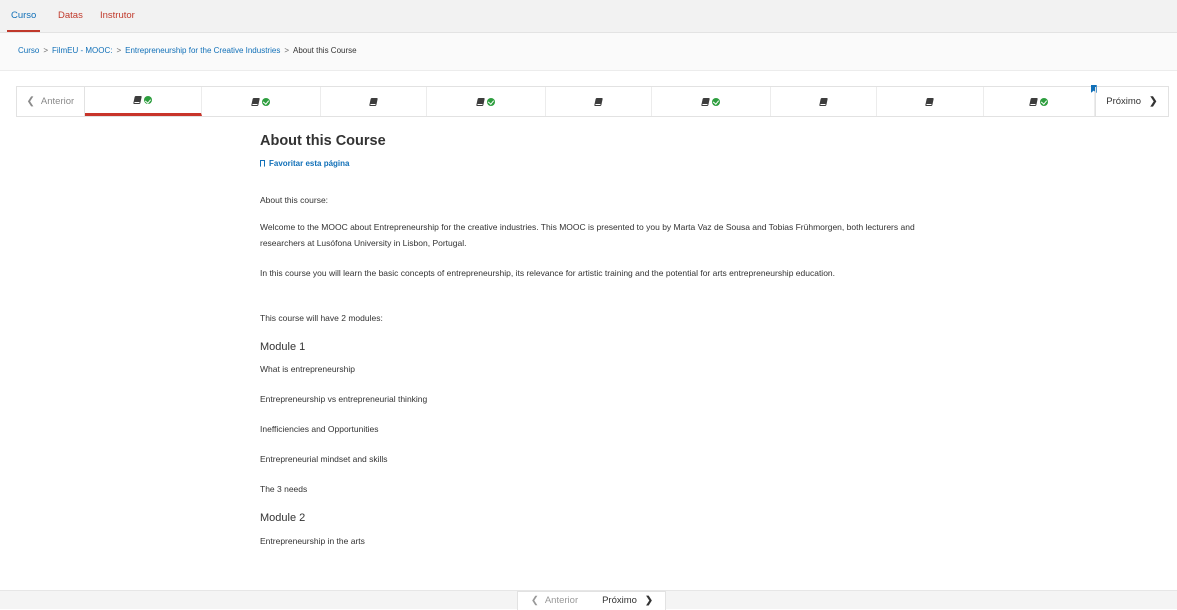  I want to click on breadcrumb-current: About this Course, so click(325, 50).